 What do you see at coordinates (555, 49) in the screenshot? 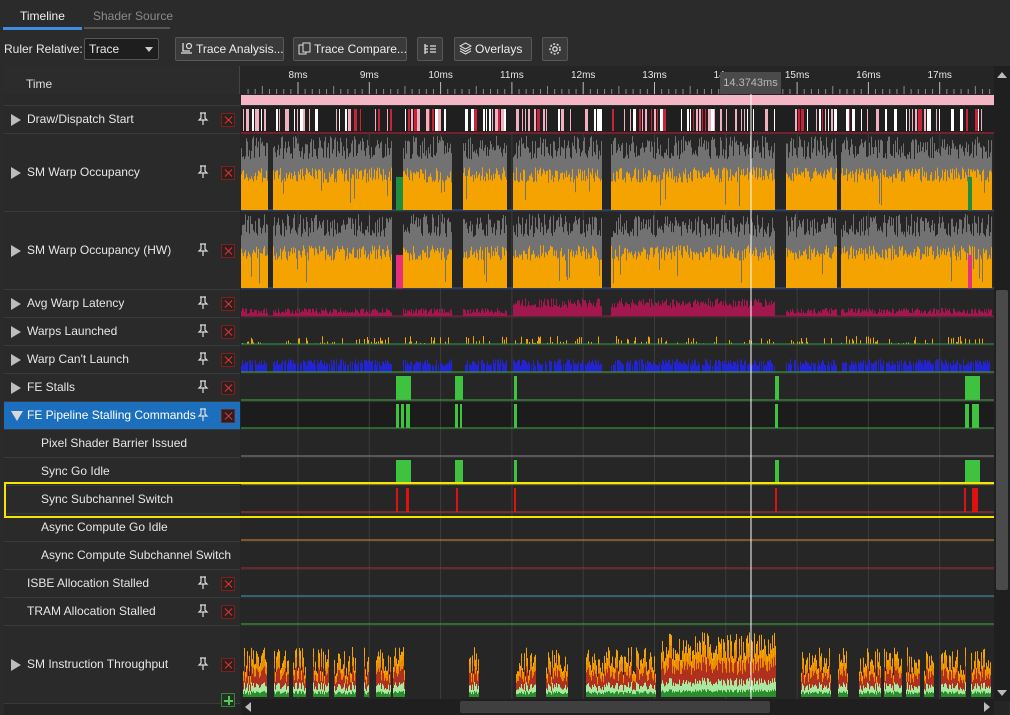
I see `settings-button` at bounding box center [555, 49].